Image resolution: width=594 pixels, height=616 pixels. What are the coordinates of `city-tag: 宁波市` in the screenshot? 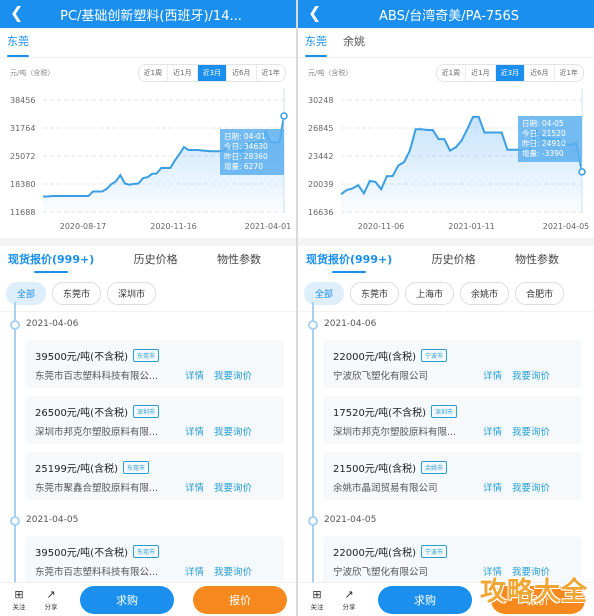 It's located at (433, 551).